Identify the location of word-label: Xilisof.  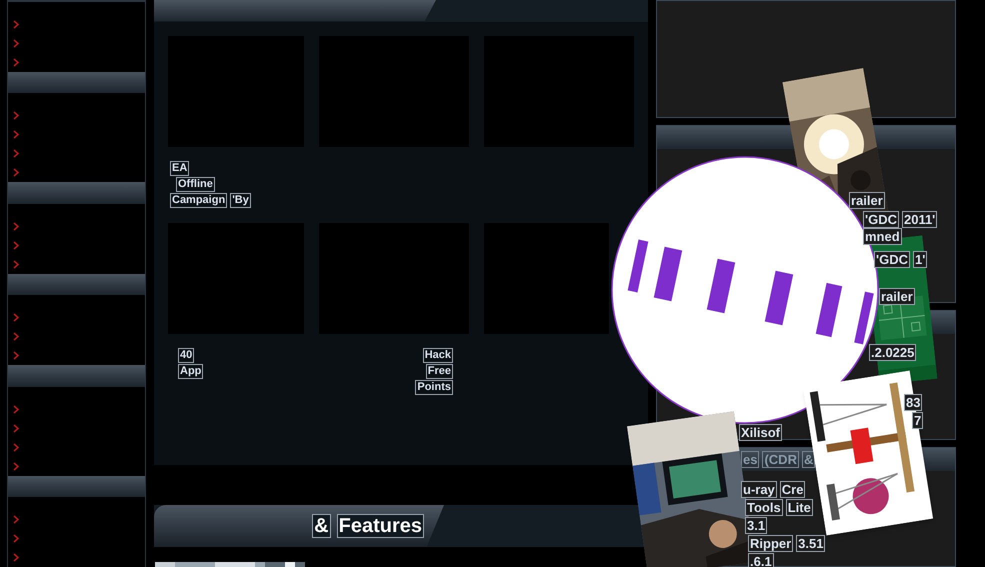
(760, 432).